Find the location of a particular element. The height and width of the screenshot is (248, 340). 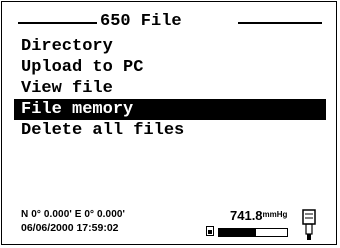

menu-item-directory: Directory is located at coordinates (170, 46).